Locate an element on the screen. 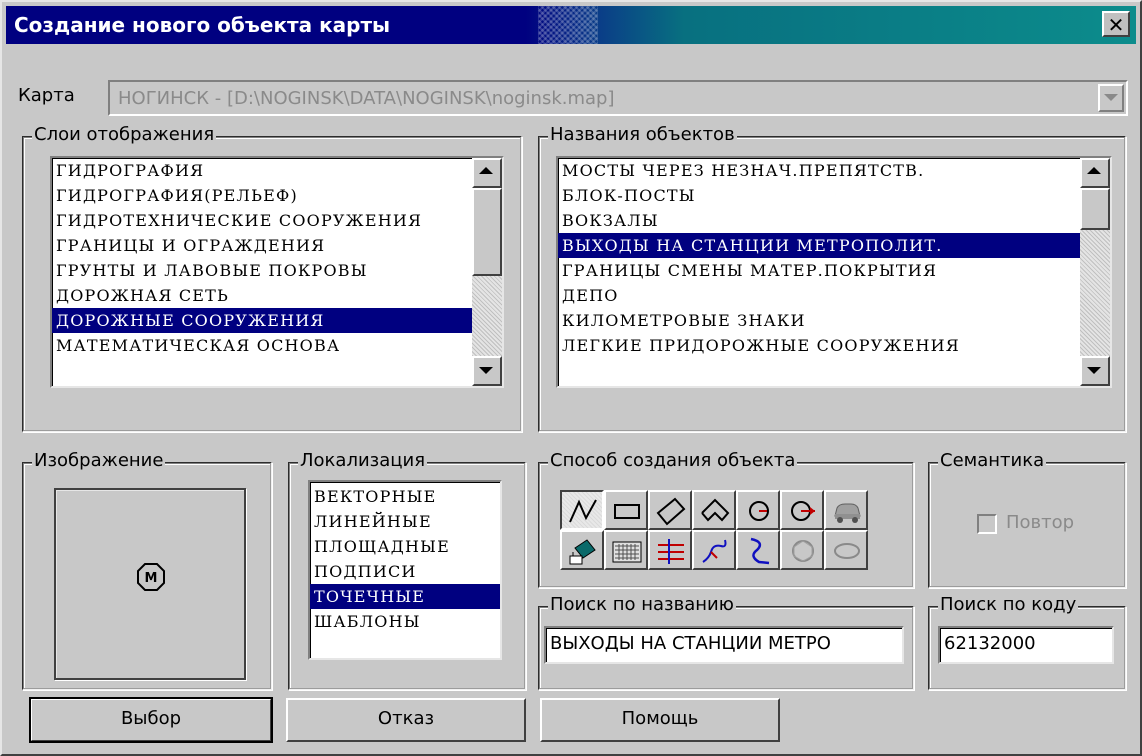 This screenshot has width=1142, height=756. object-name-list-item: КИЛОМЕТРОВЫЕ ЗНАКИ is located at coordinates (834, 320).